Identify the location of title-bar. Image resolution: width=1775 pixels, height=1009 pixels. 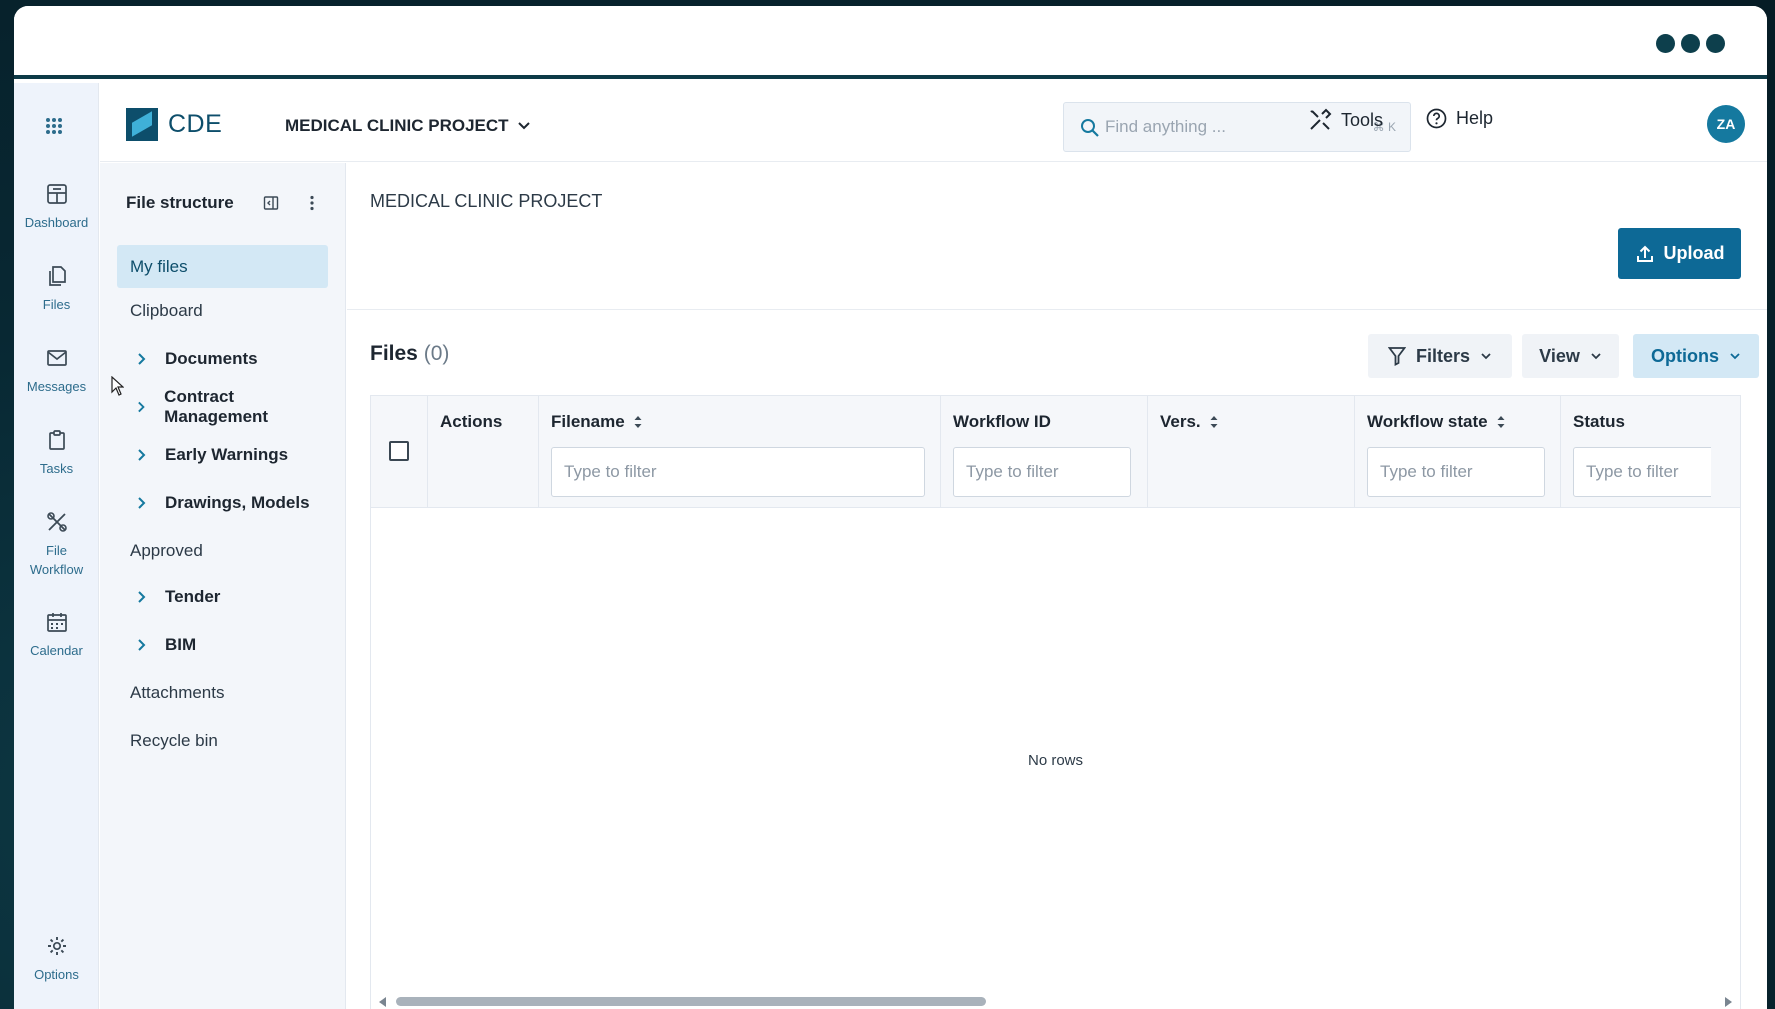
(890, 42).